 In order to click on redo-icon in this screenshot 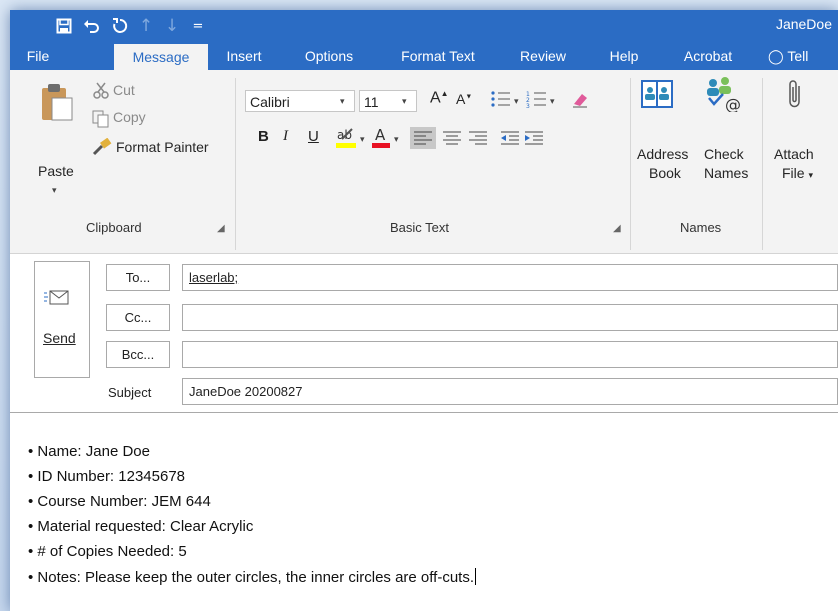, I will do `click(120, 26)`.